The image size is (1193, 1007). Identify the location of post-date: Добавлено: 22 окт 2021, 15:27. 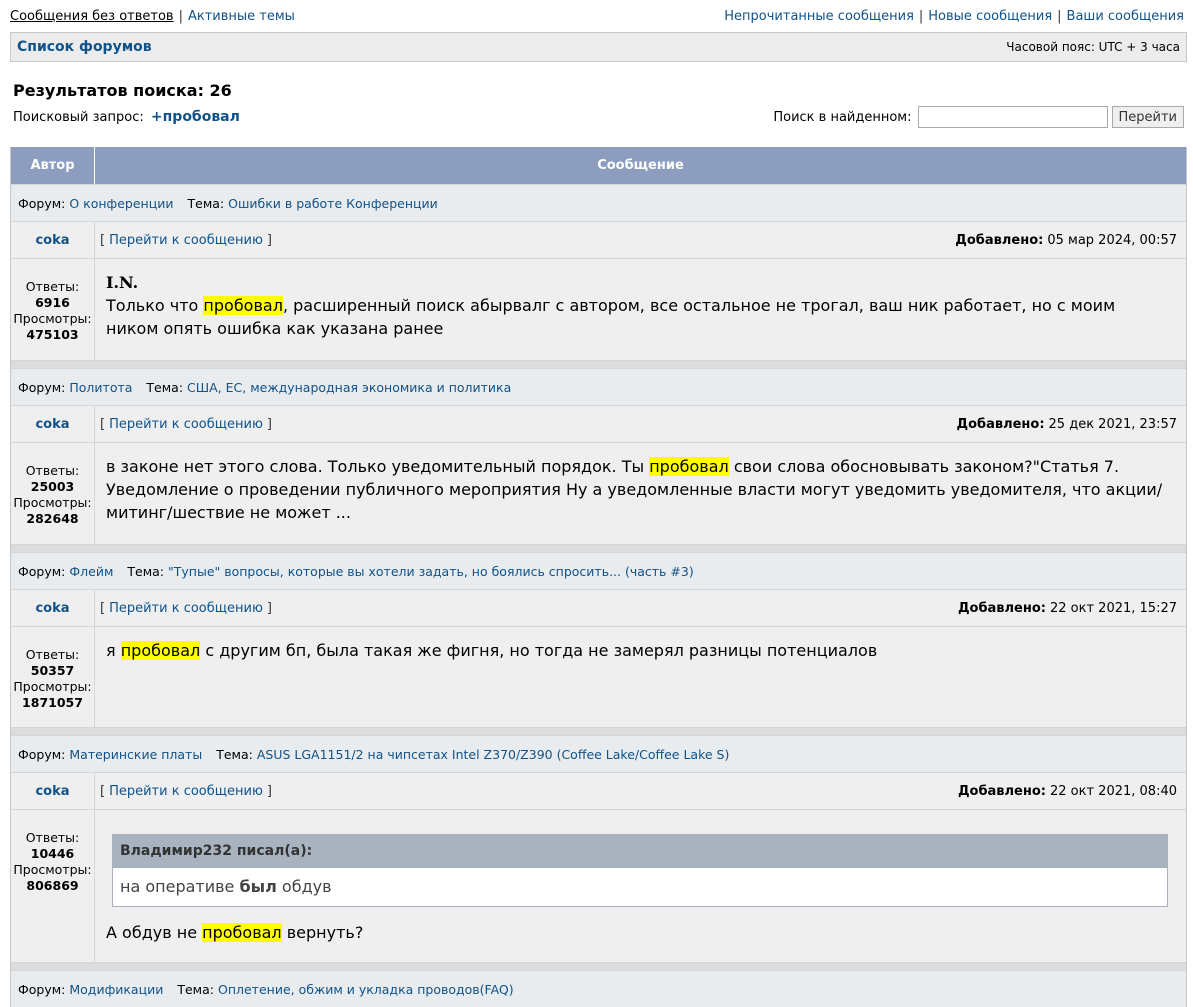
(1067, 608).